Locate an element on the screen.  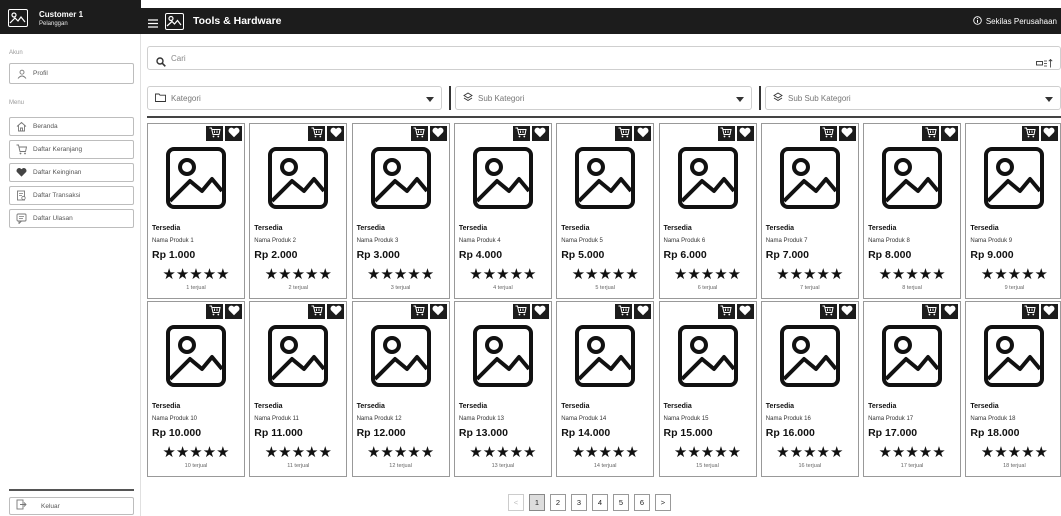
sidebar-item-label: Beranda is located at coordinates (45, 126).